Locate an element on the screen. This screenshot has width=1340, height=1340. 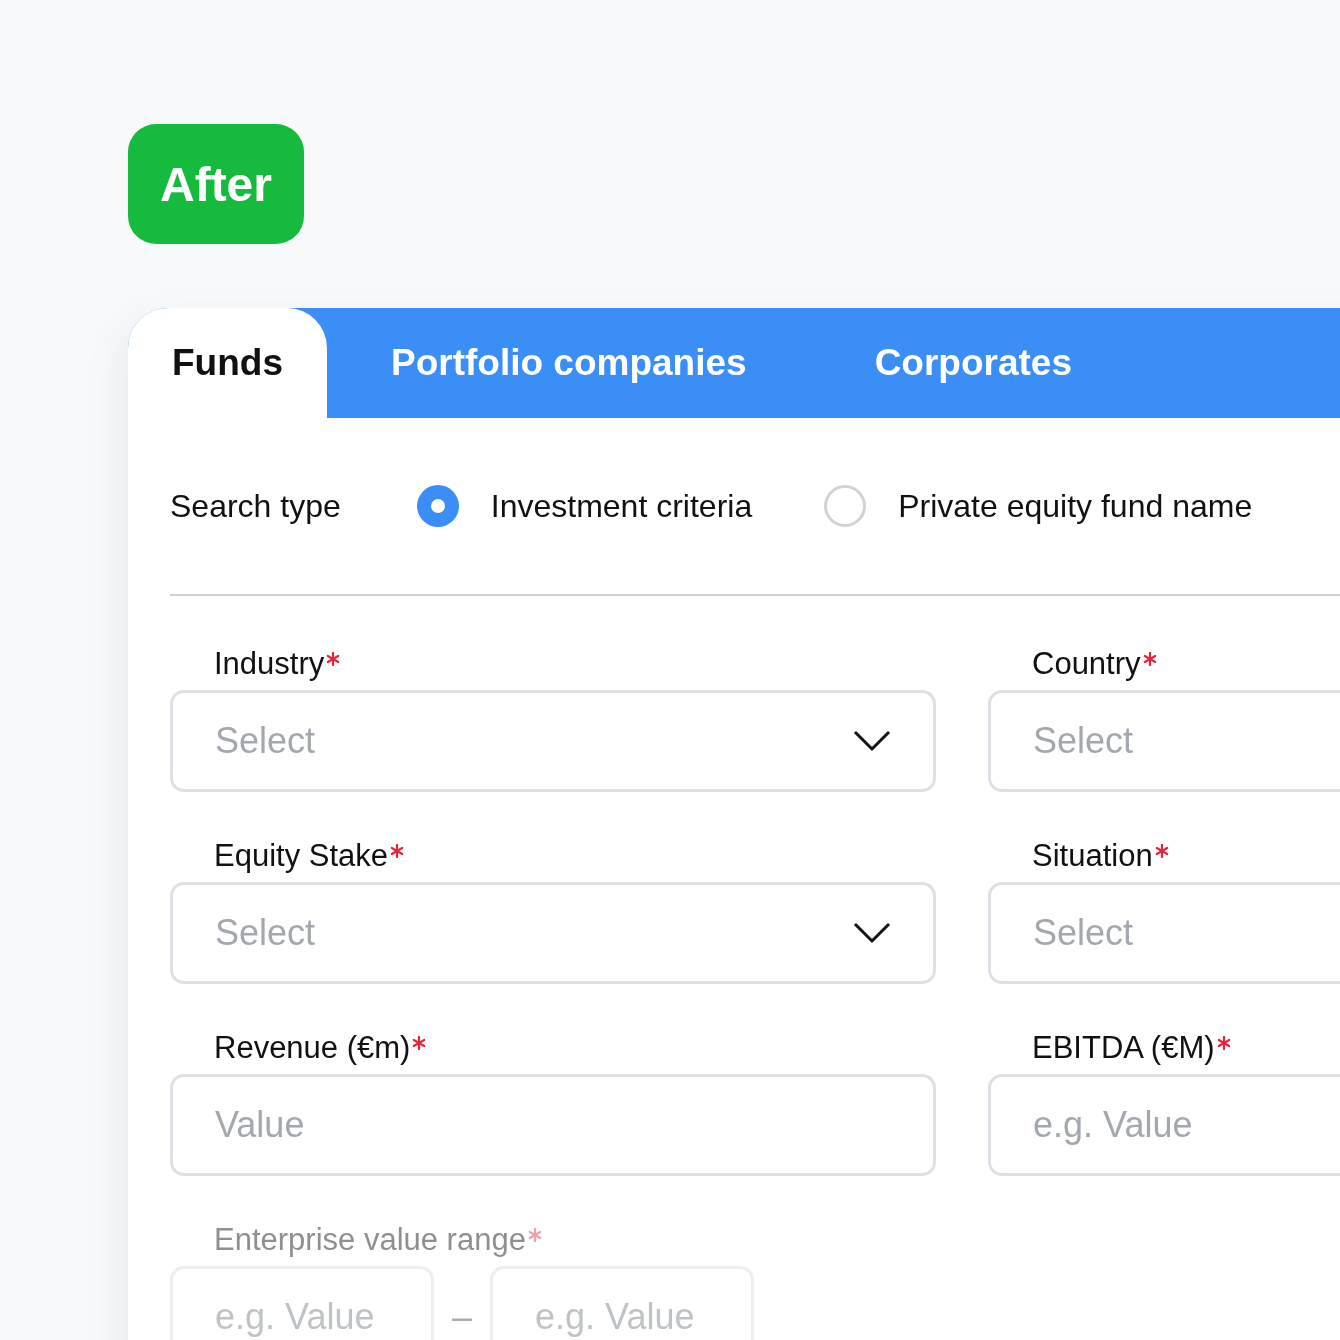
search-type-label: Search type is located at coordinates (255, 506).